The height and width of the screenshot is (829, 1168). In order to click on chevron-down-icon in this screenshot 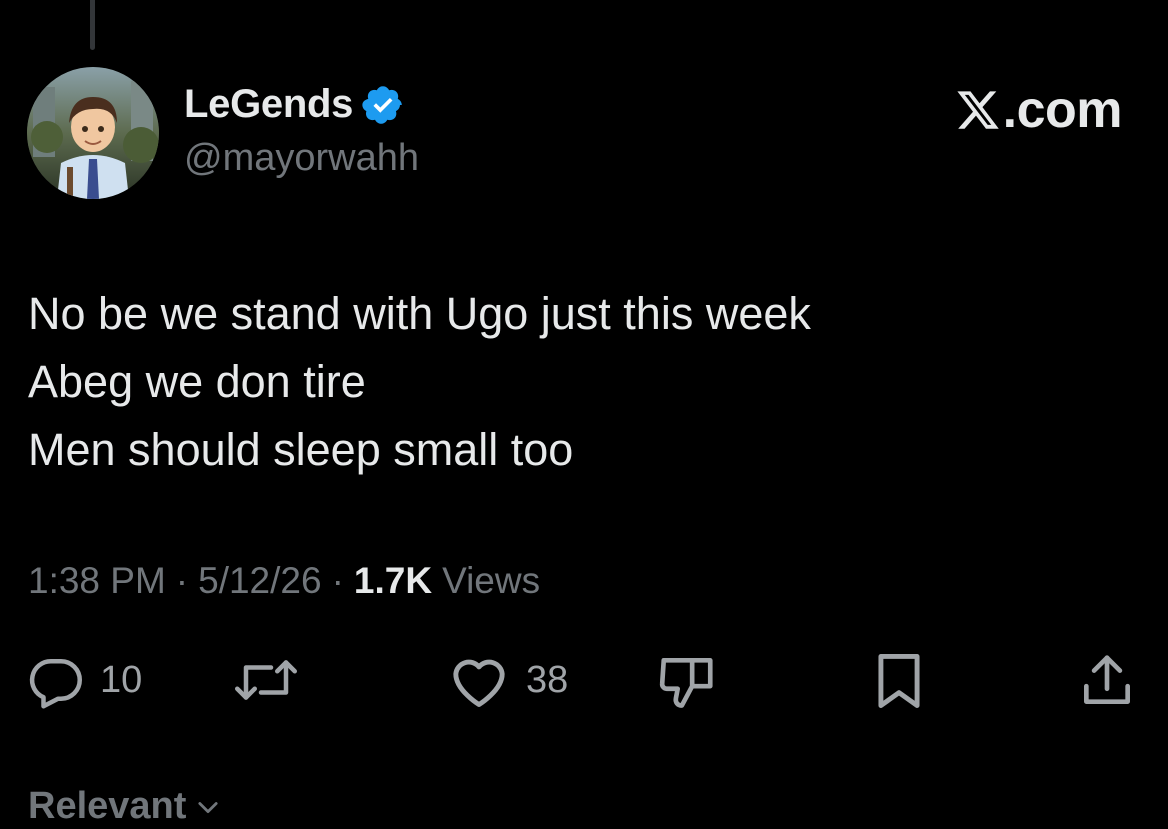, I will do `click(208, 807)`.